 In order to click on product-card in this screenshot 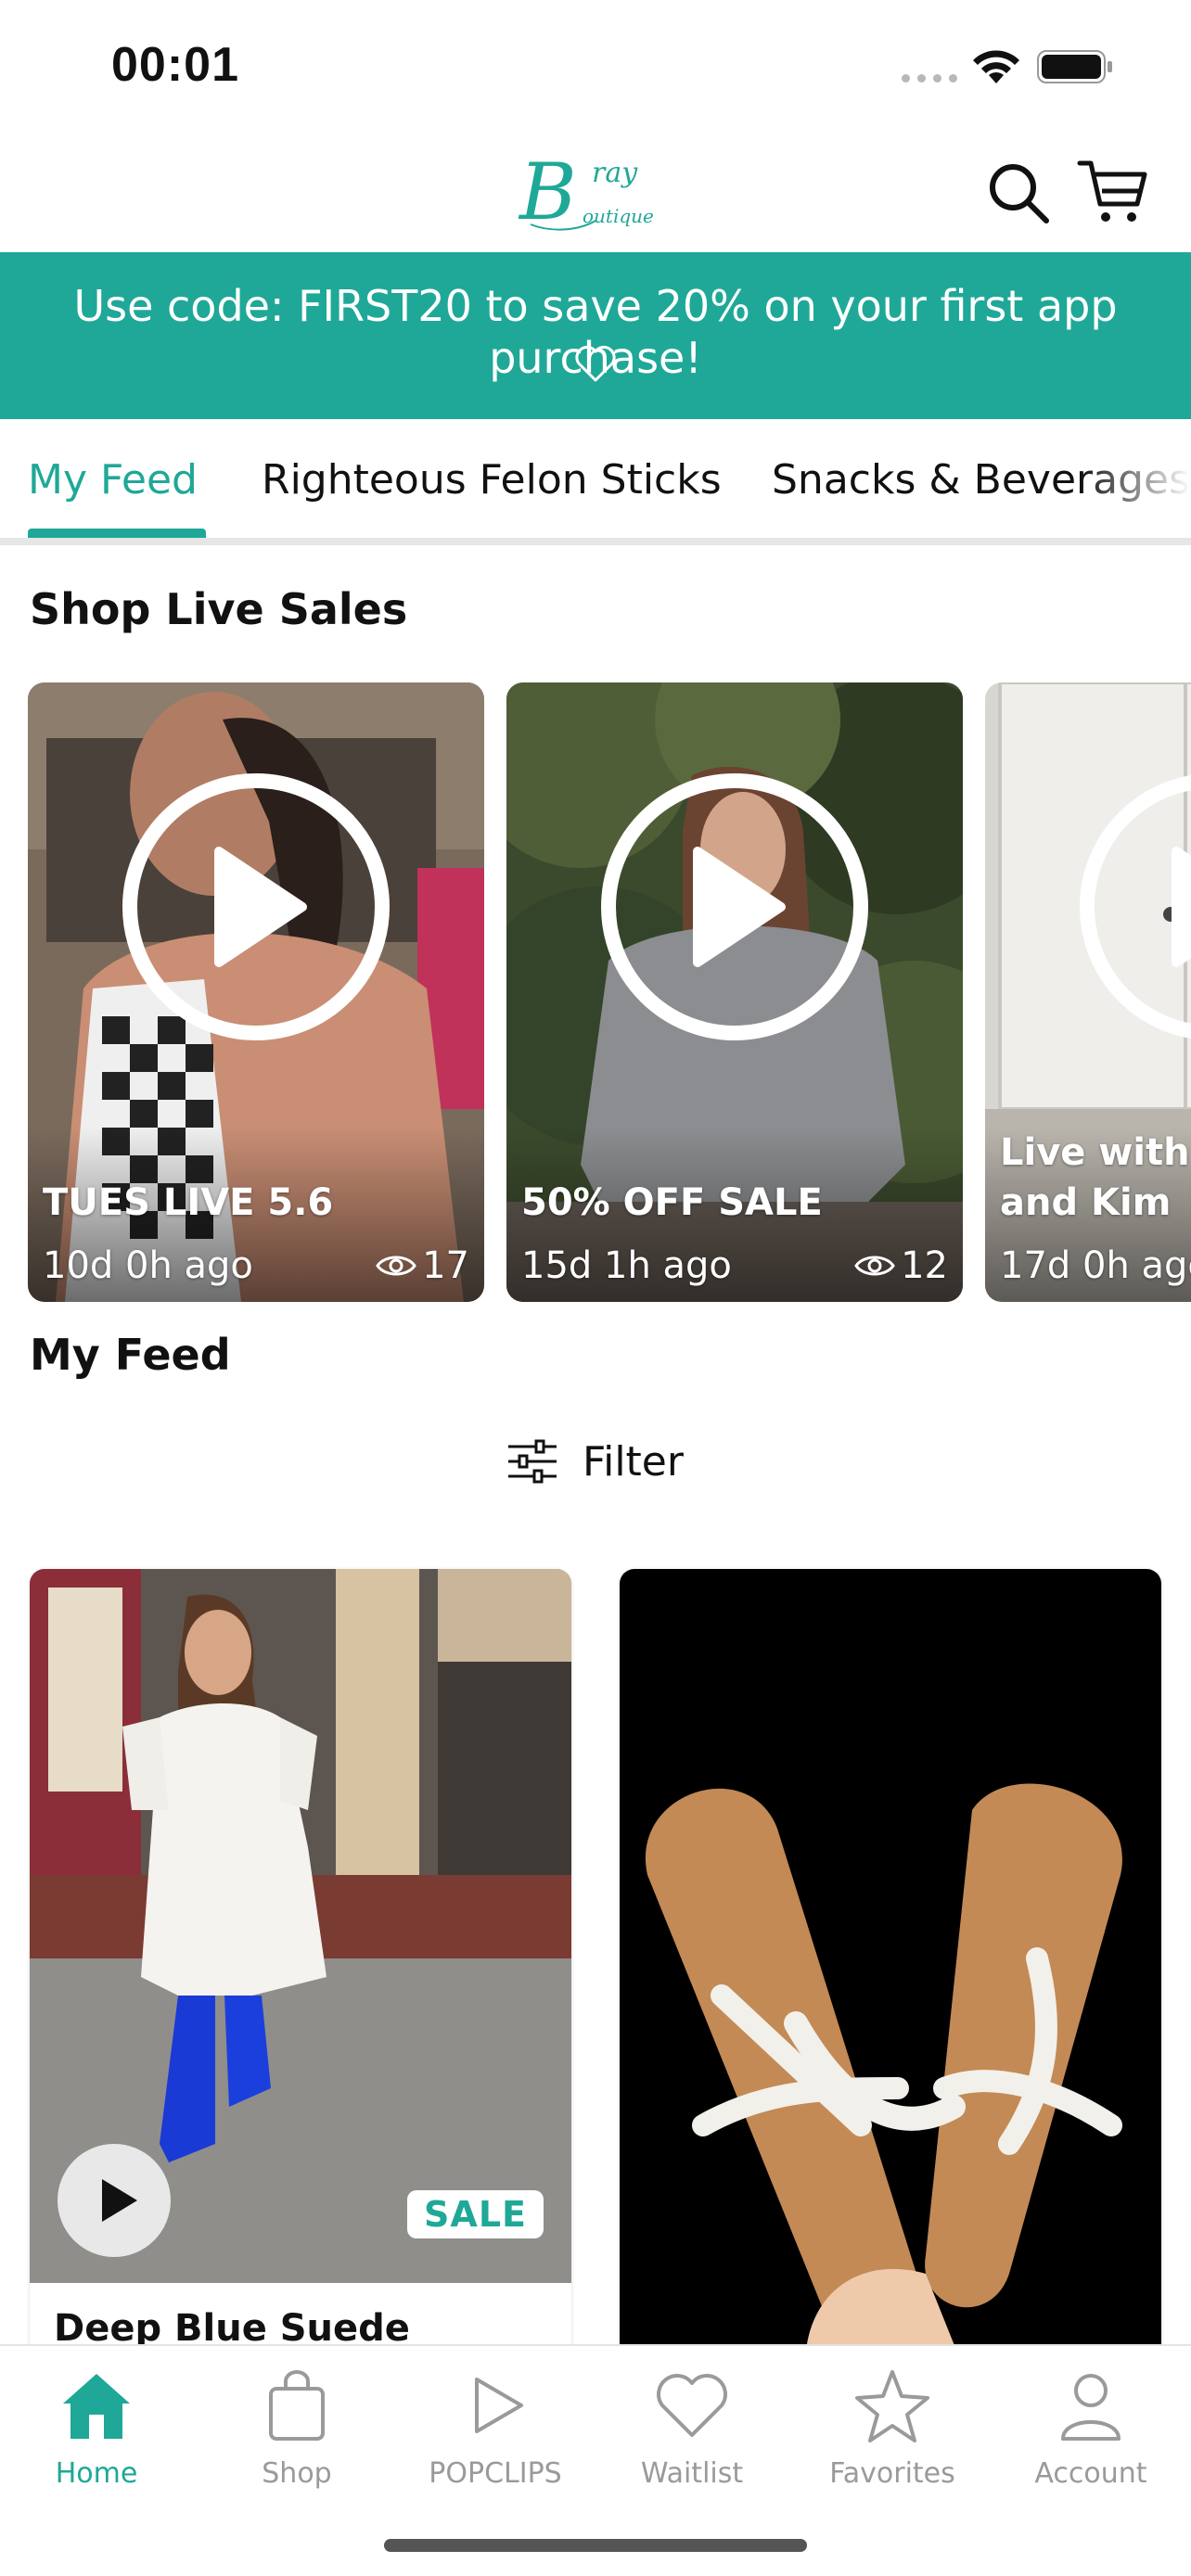, I will do `click(890, 1967)`.